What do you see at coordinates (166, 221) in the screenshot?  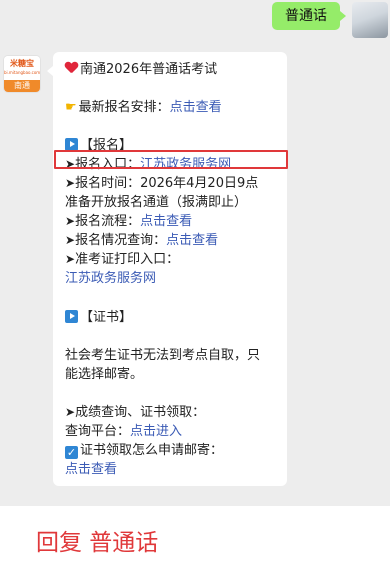 I see `process-link: 点击查看` at bounding box center [166, 221].